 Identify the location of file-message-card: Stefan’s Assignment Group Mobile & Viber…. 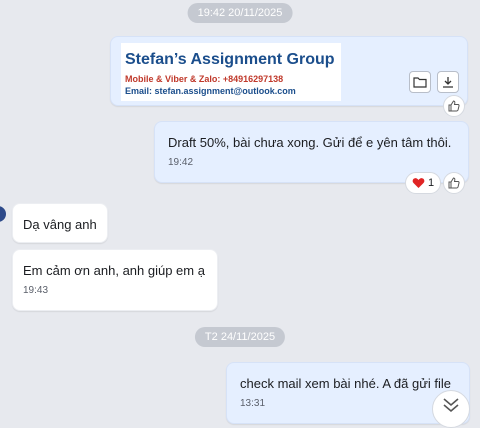
(289, 71).